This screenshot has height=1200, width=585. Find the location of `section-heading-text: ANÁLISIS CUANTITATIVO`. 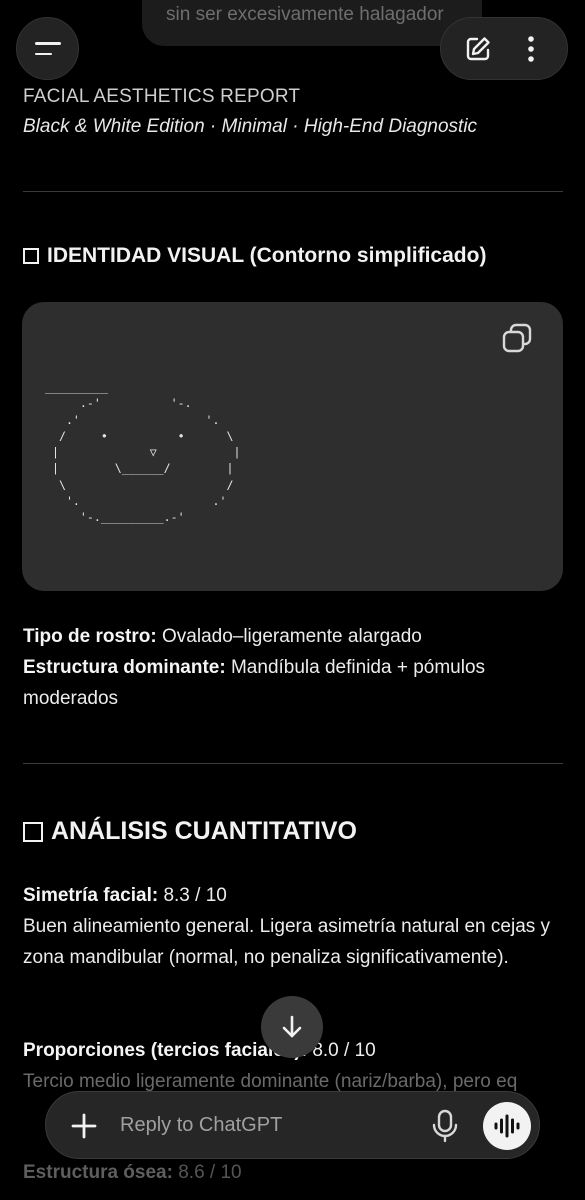

section-heading-text: ANÁLISIS CUANTITATIVO is located at coordinates (204, 831).